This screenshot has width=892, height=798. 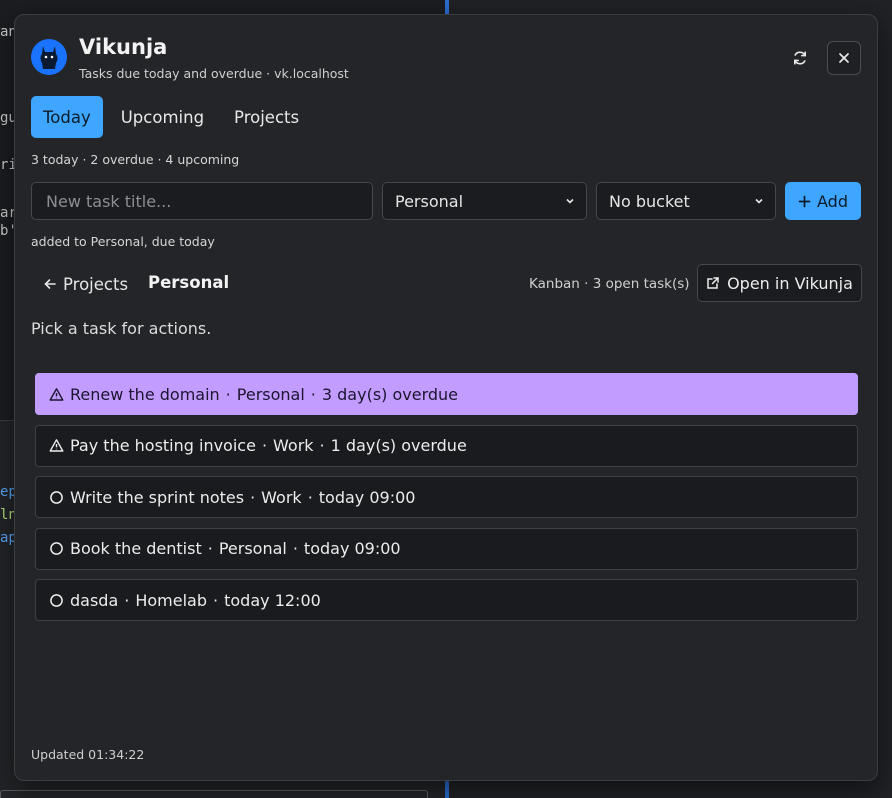 I want to click on tab-projects: Projects, so click(x=266, y=117).